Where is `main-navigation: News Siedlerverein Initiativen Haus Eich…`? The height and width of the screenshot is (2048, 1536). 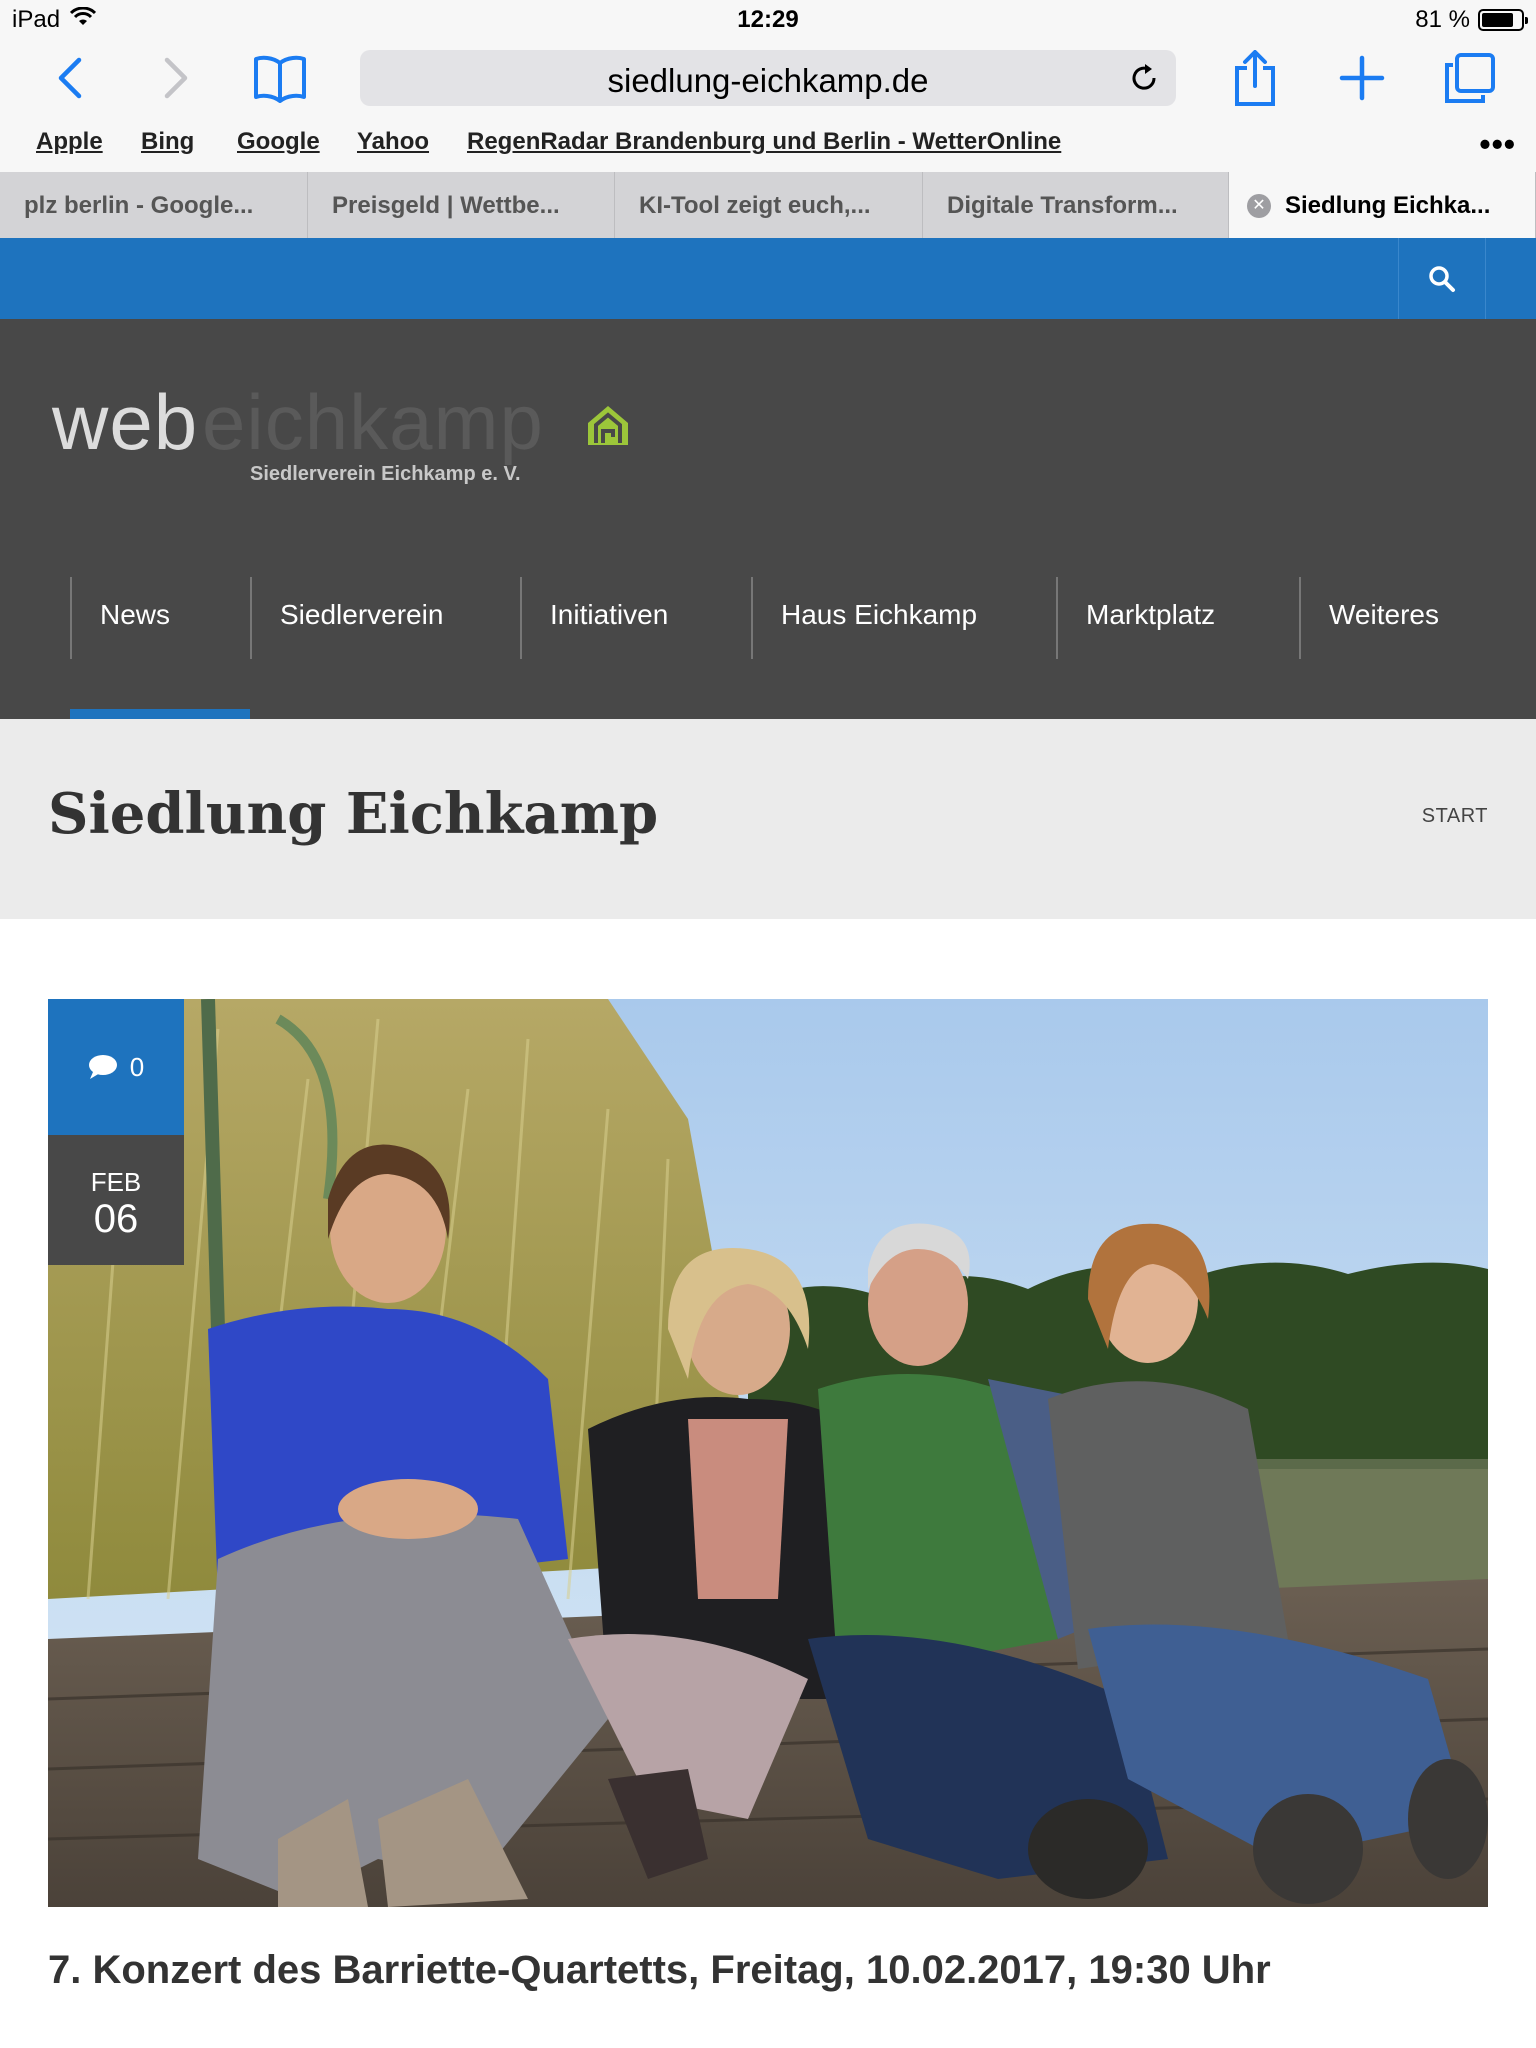 main-navigation: News Siedlerverein Initiativen Haus Eich… is located at coordinates (768, 648).